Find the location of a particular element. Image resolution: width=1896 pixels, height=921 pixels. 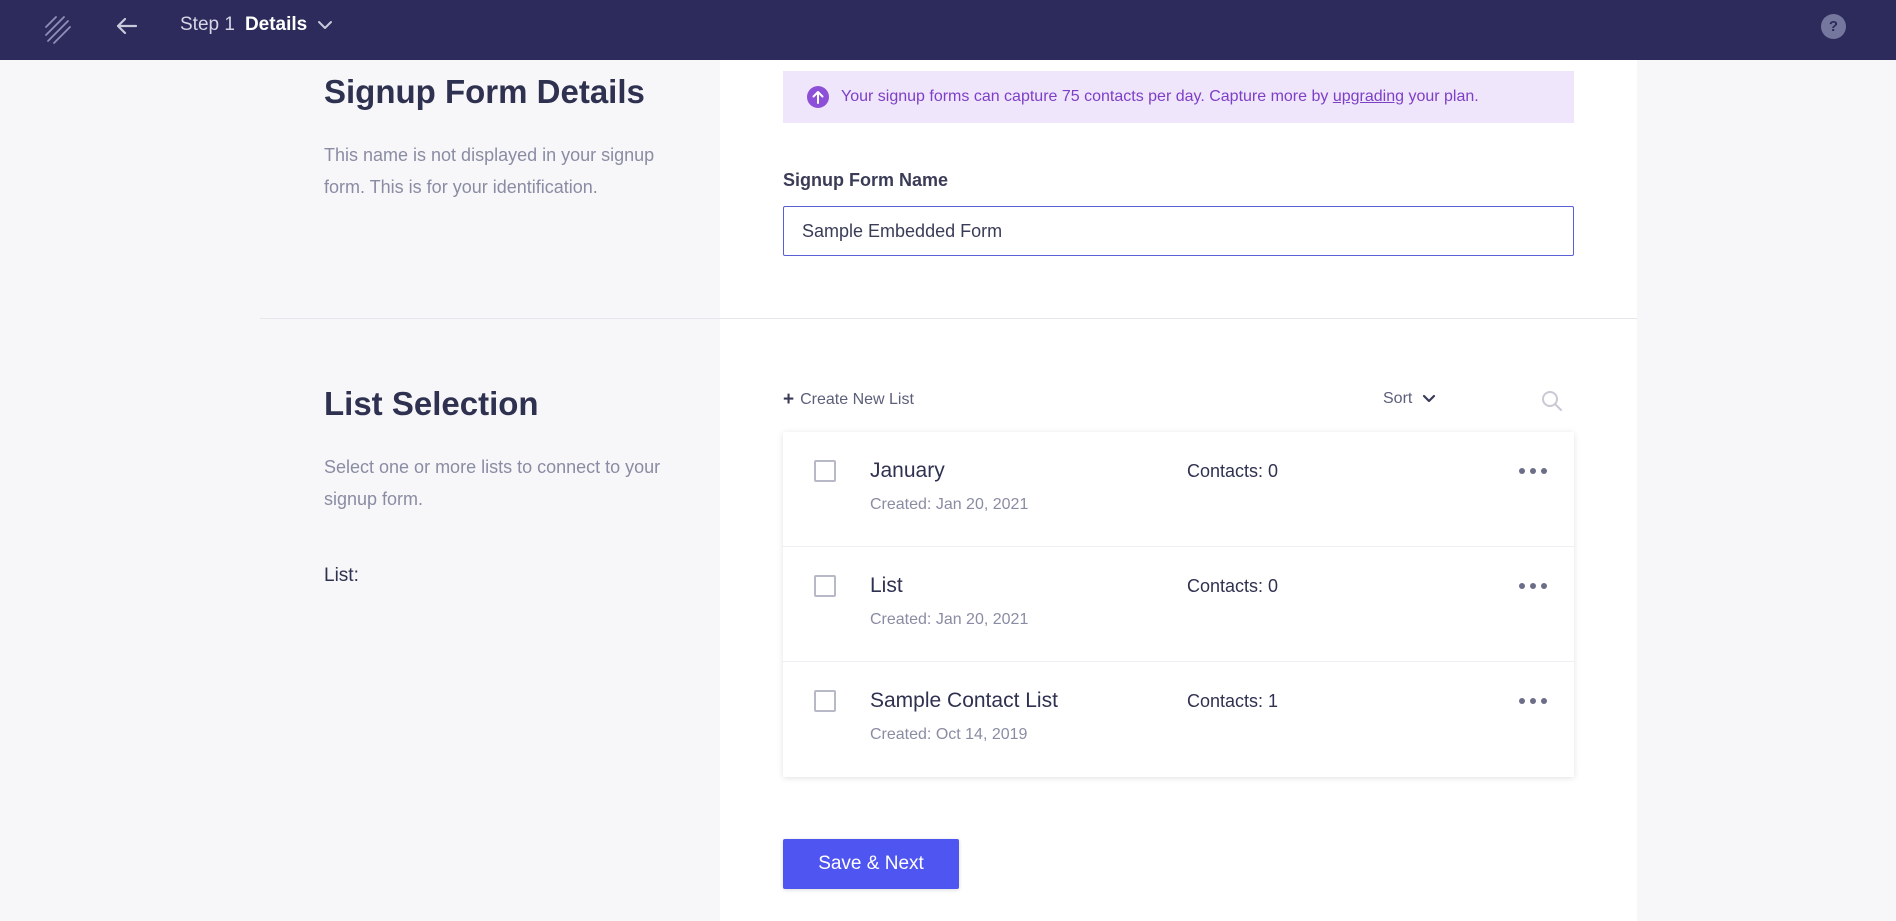

create-new-list-link: + Create New List is located at coordinates (848, 400).